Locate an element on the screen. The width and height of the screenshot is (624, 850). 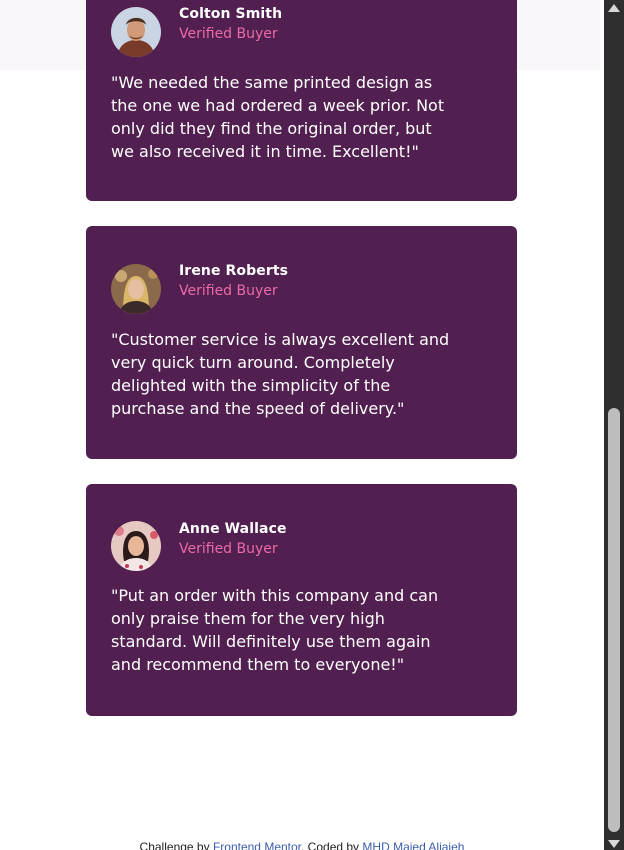
reviewer-name: Irene Roberts is located at coordinates (234, 271).